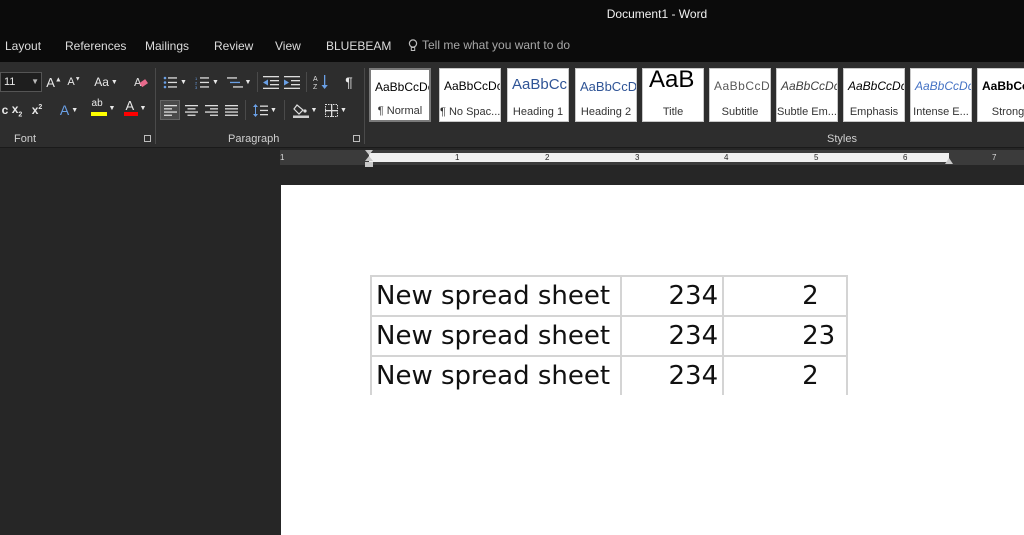 Image resolution: width=1024 pixels, height=535 pixels. What do you see at coordinates (842, 139) in the screenshot?
I see `styles-group-label: Styles` at bounding box center [842, 139].